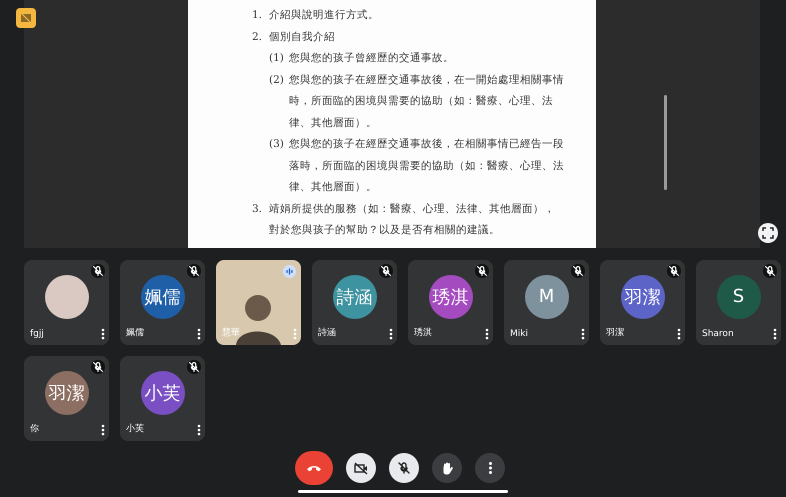 This screenshot has width=786, height=497. I want to click on list-number: 2., so click(258, 37).